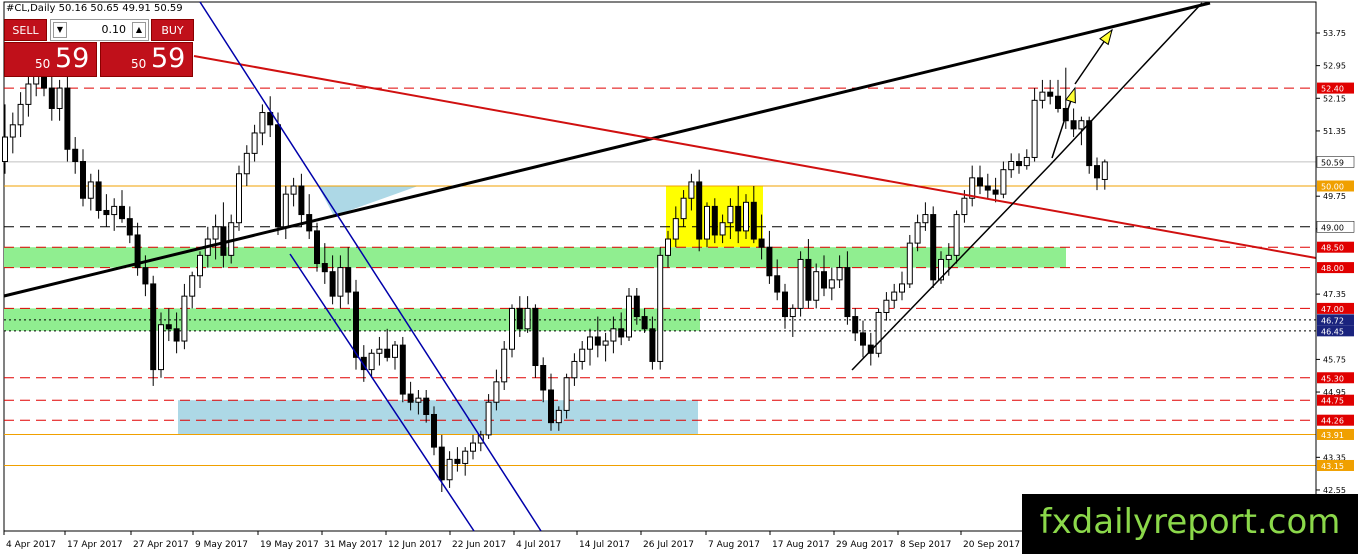  What do you see at coordinates (801, 545) in the screenshot?
I see `date-tick-label: 17 Aug 2017` at bounding box center [801, 545].